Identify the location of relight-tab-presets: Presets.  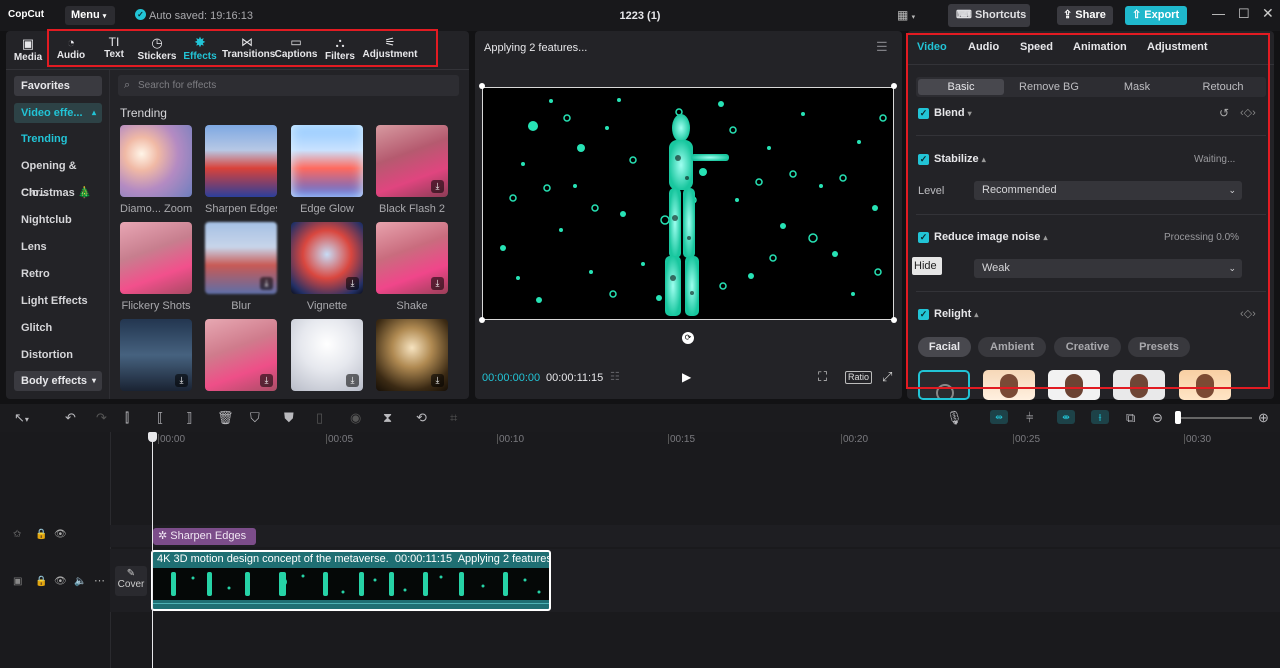
(1159, 347).